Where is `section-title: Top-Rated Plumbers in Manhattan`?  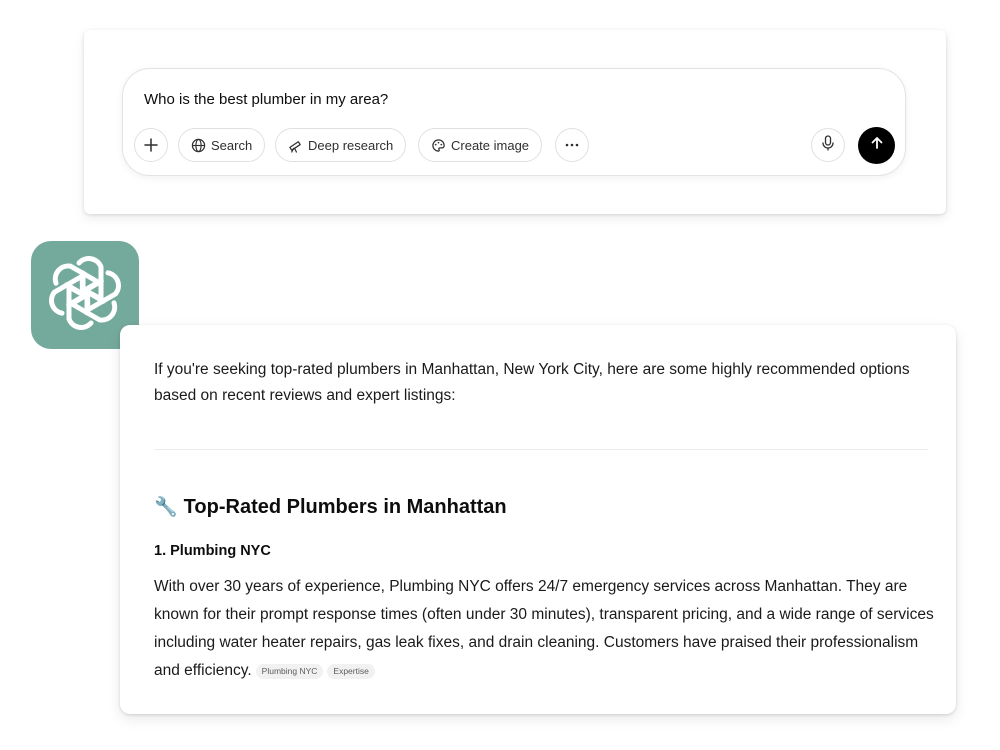
section-title: Top-Rated Plumbers in Manhattan is located at coordinates (345, 506).